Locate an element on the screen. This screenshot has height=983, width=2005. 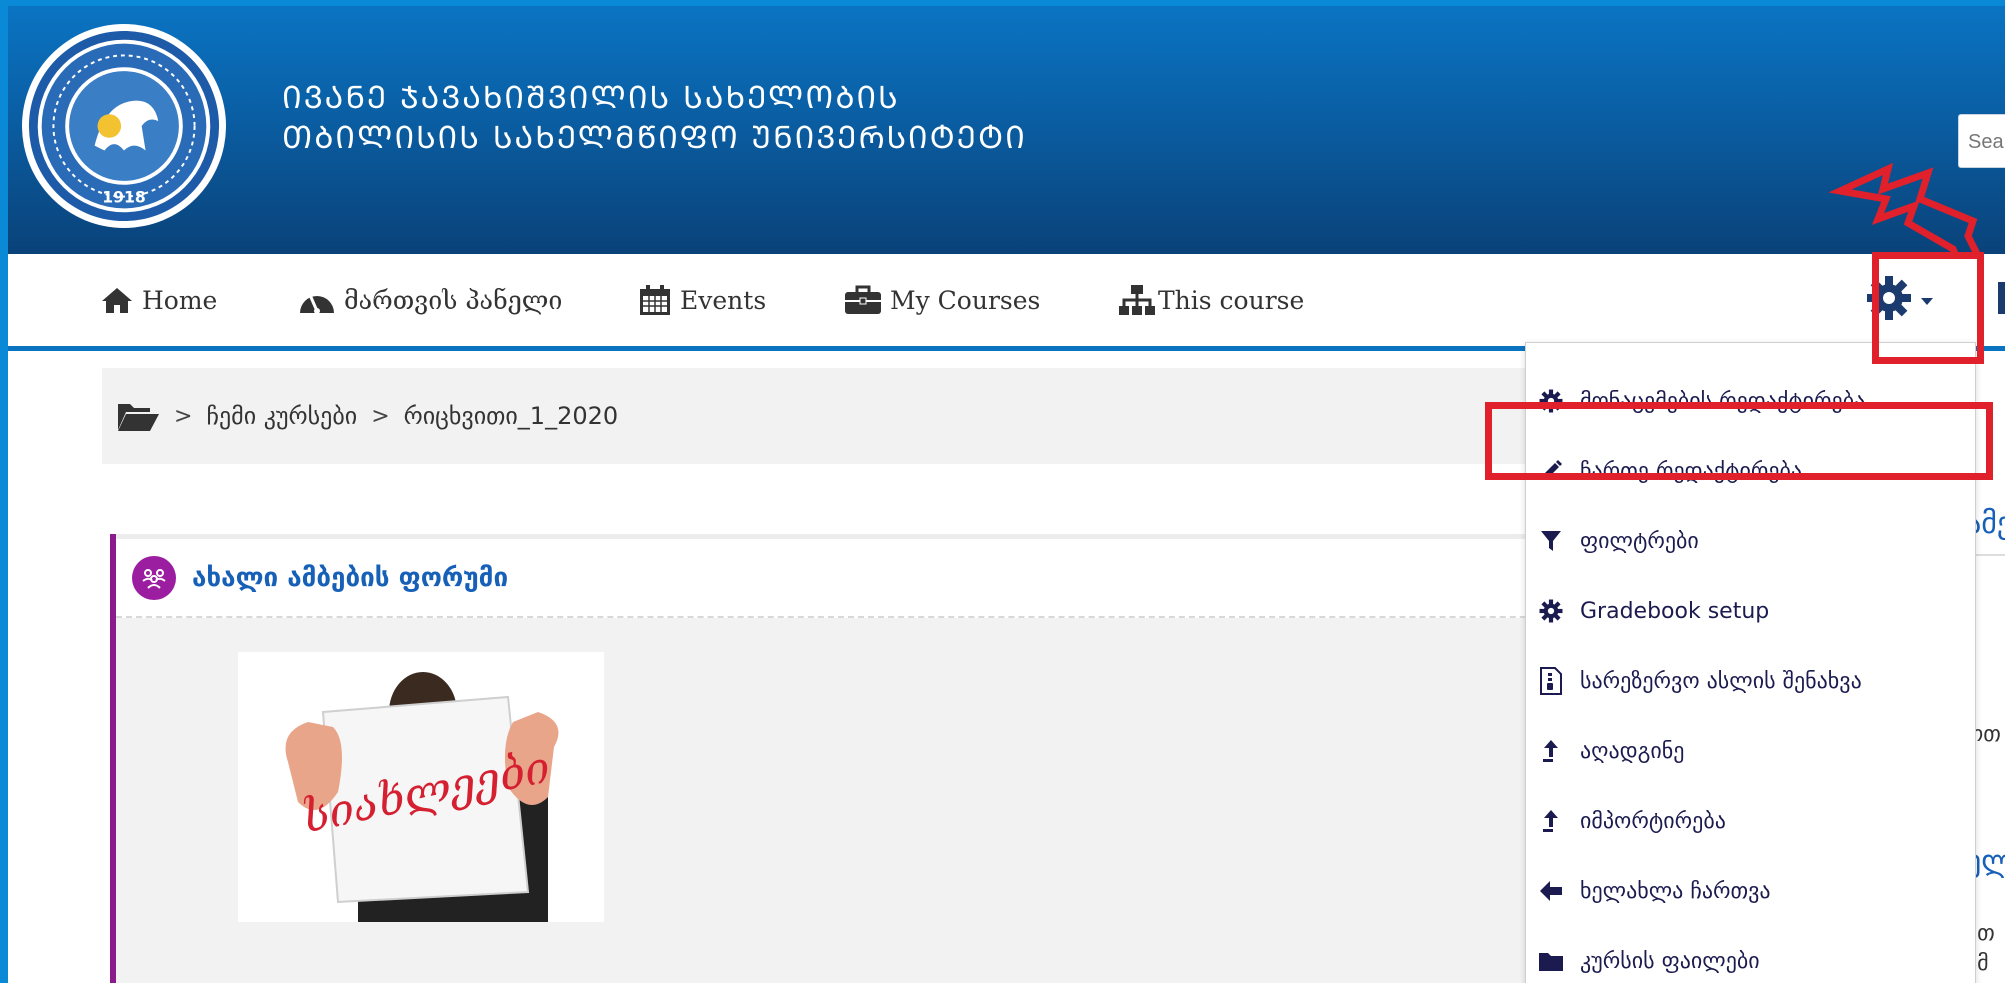
search-input: Sear is located at coordinates (1981, 141).